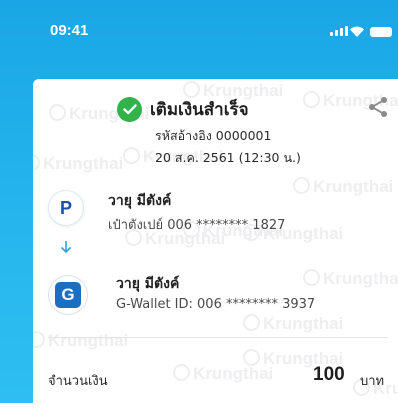  Describe the element at coordinates (129, 109) in the screenshot. I see `success-check-icon` at that location.